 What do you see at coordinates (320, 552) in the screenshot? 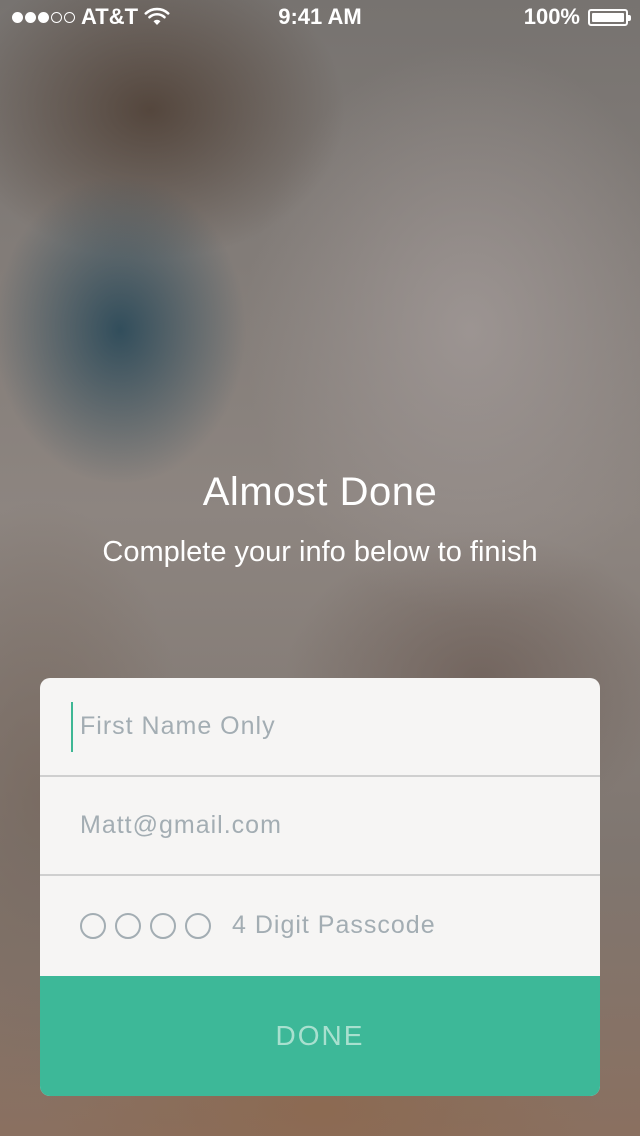
I see `page-subtitle: Complete your info below to finish` at bounding box center [320, 552].